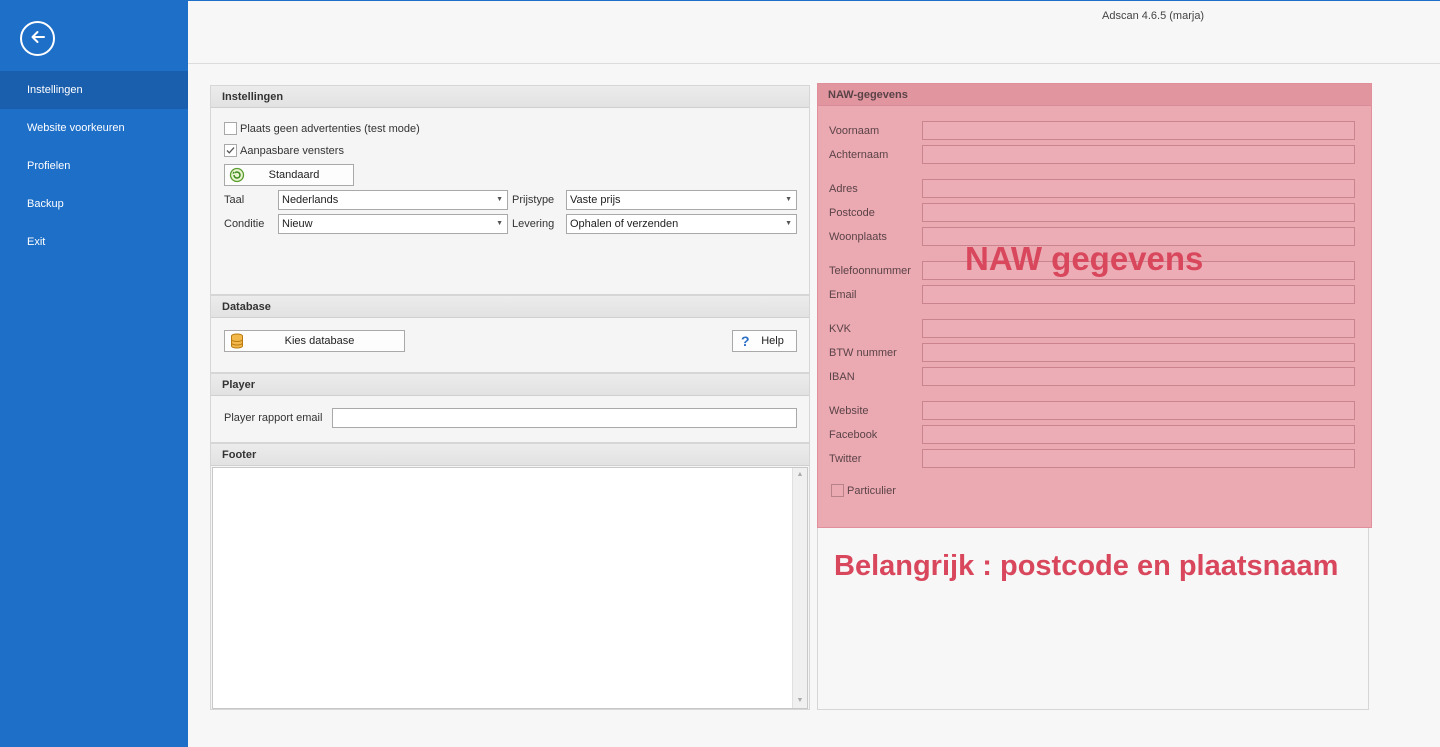 The width and height of the screenshot is (1440, 747). I want to click on woonplaats-label: Woonplaats, so click(858, 237).